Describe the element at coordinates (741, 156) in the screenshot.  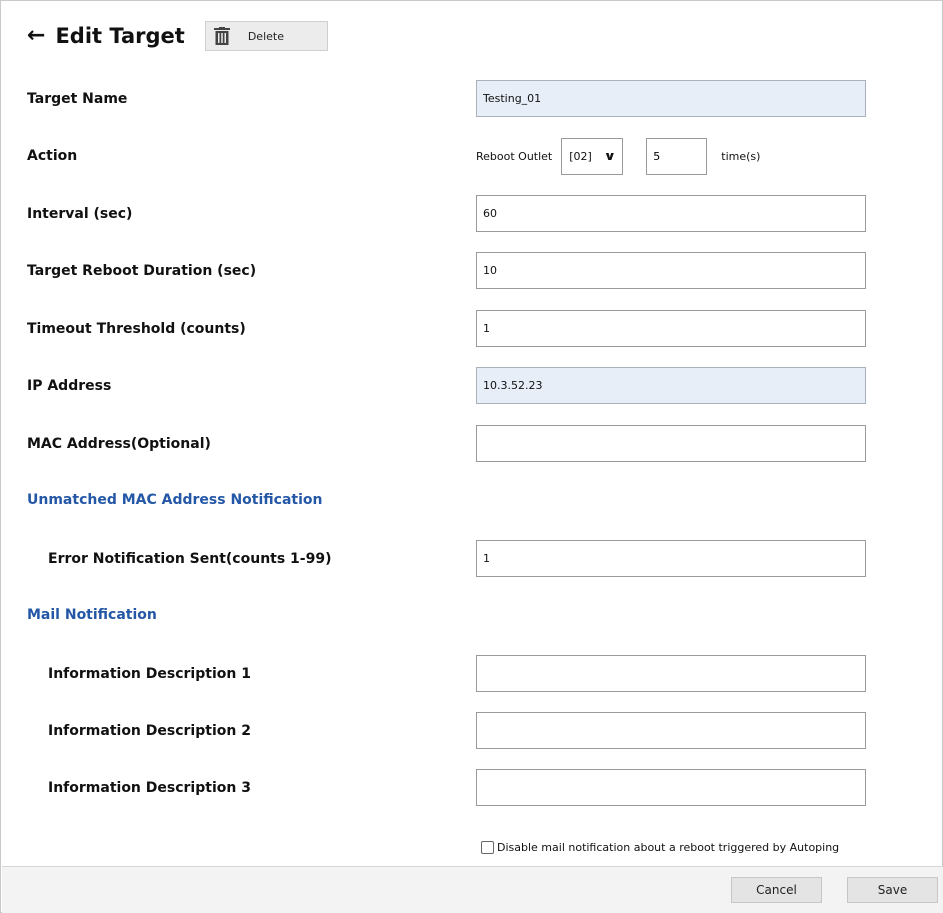
I see `times-unit-label: time(s)` at that location.